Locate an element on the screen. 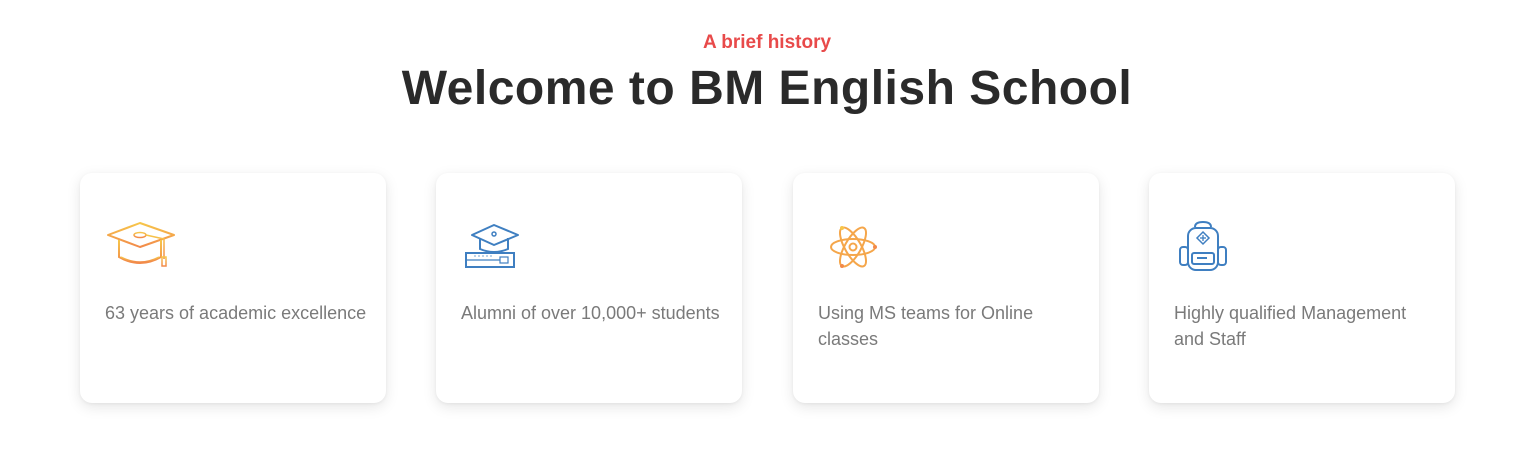 The height and width of the screenshot is (467, 1517). feature-card-text: Alumni of over 10,000+ students is located at coordinates (590, 313).